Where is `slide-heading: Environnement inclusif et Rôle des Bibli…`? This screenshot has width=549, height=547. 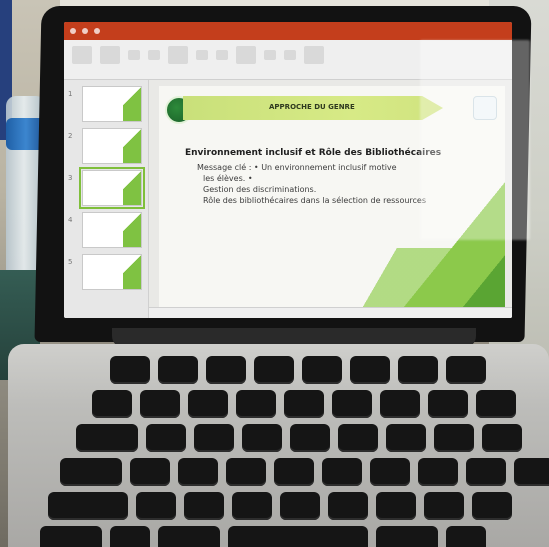
slide-heading: Environnement inclusif et Rôle des Bibli… is located at coordinates (313, 153).